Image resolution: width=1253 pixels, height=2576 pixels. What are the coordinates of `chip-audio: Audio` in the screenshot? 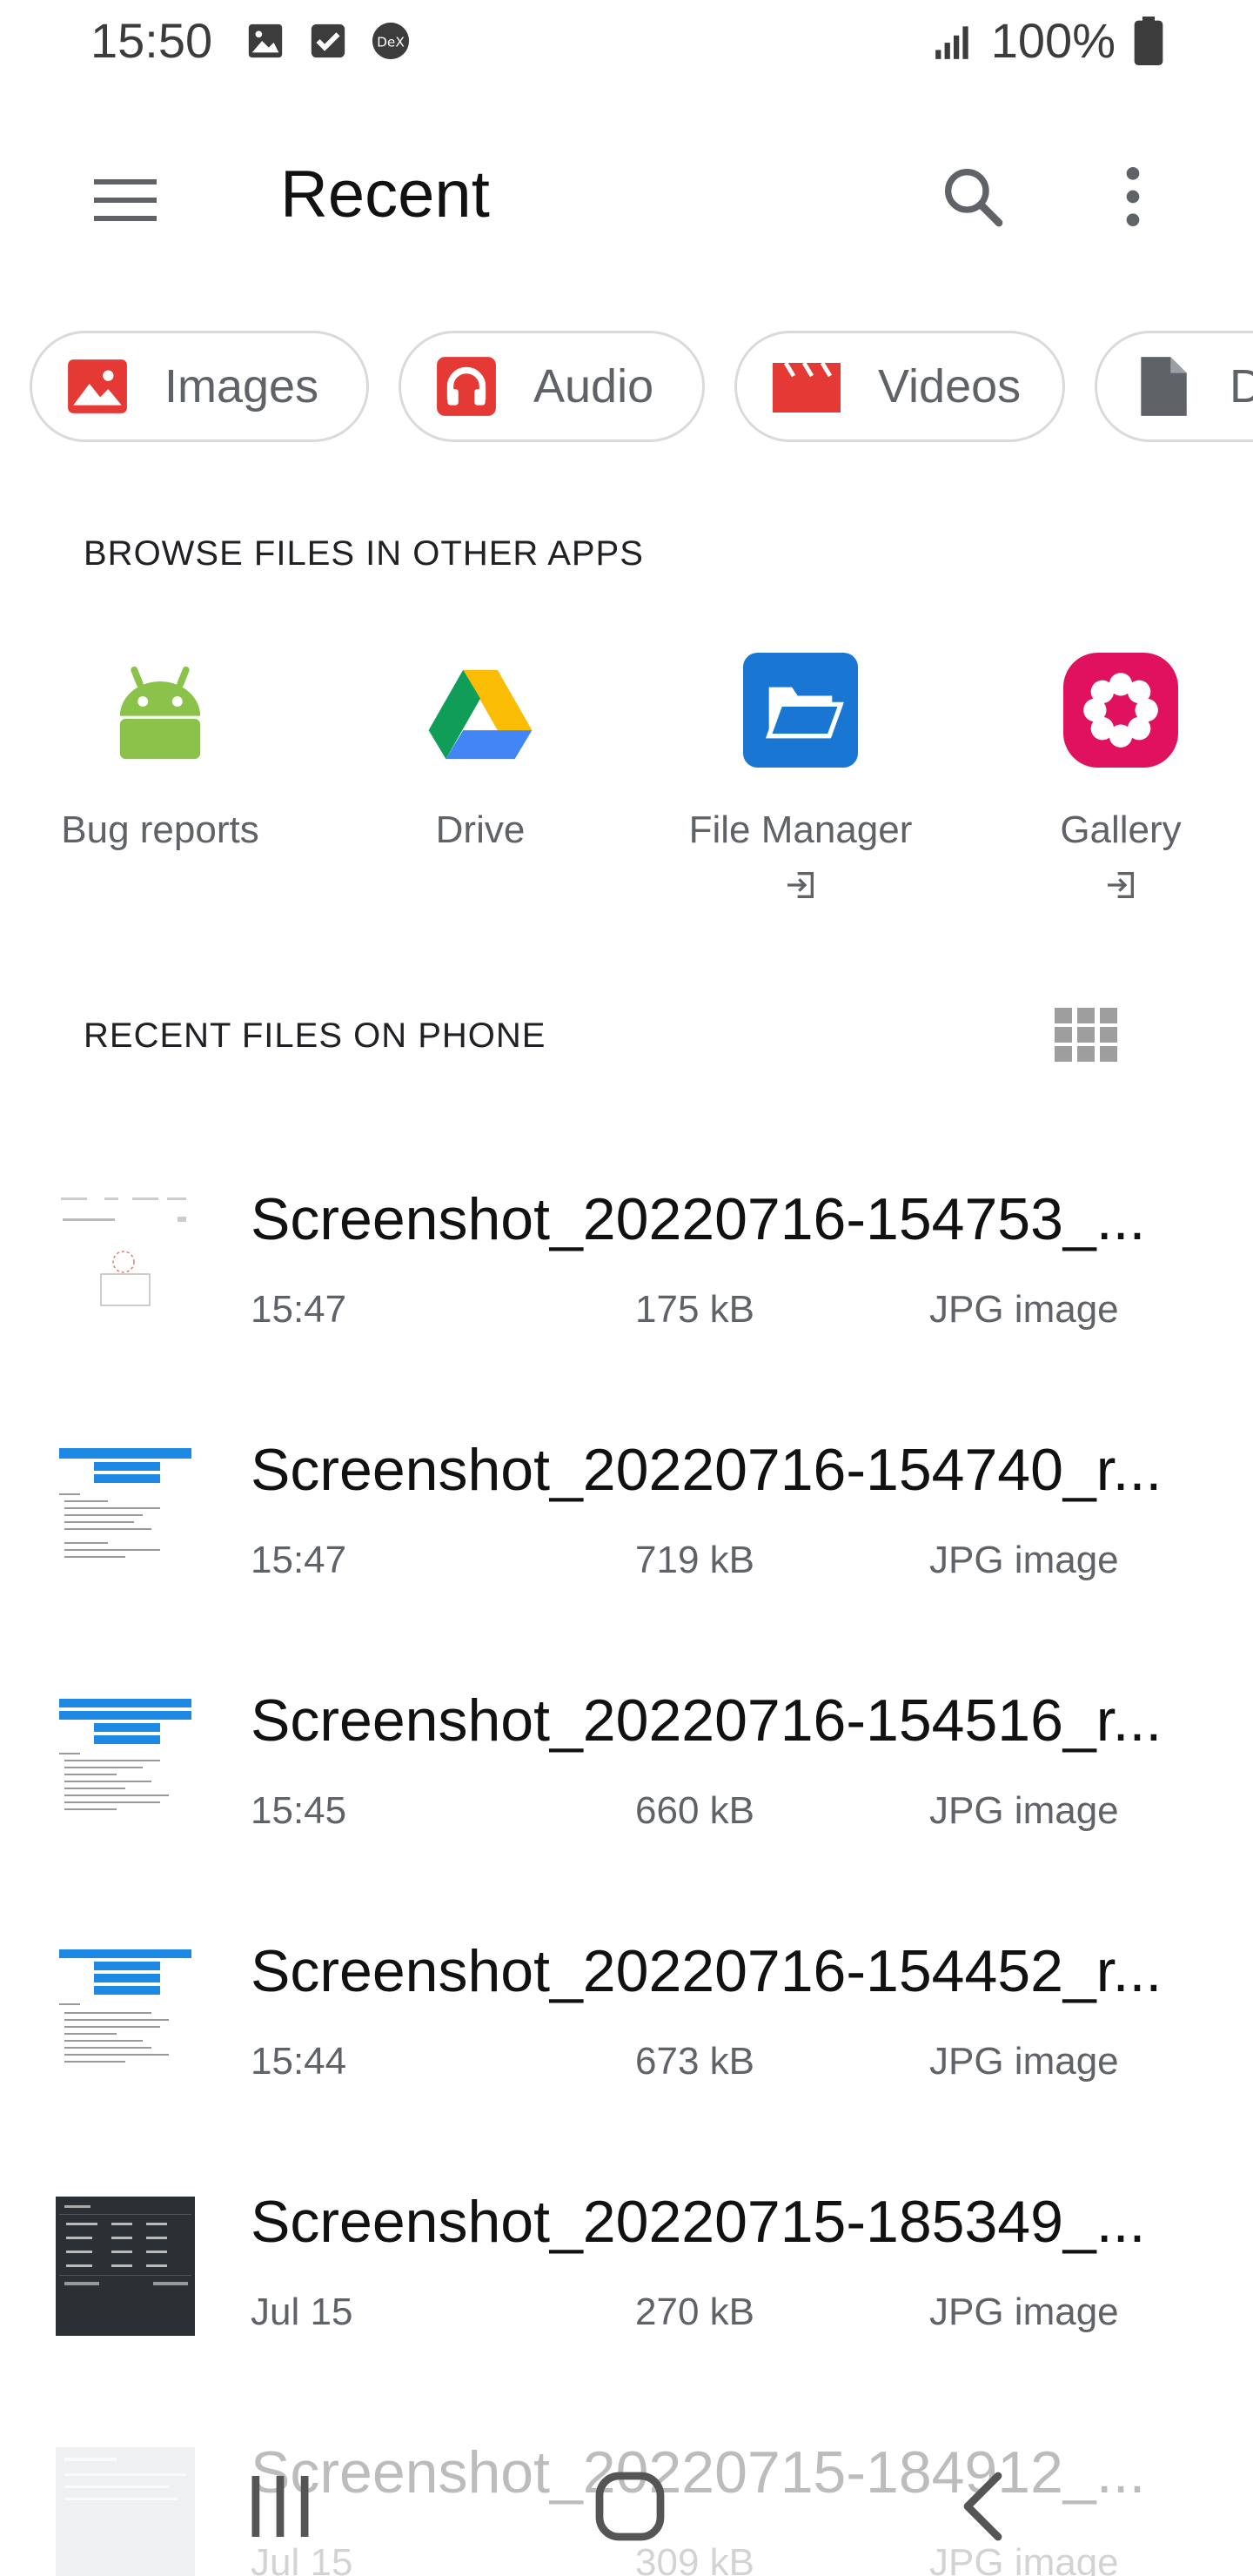 It's located at (552, 387).